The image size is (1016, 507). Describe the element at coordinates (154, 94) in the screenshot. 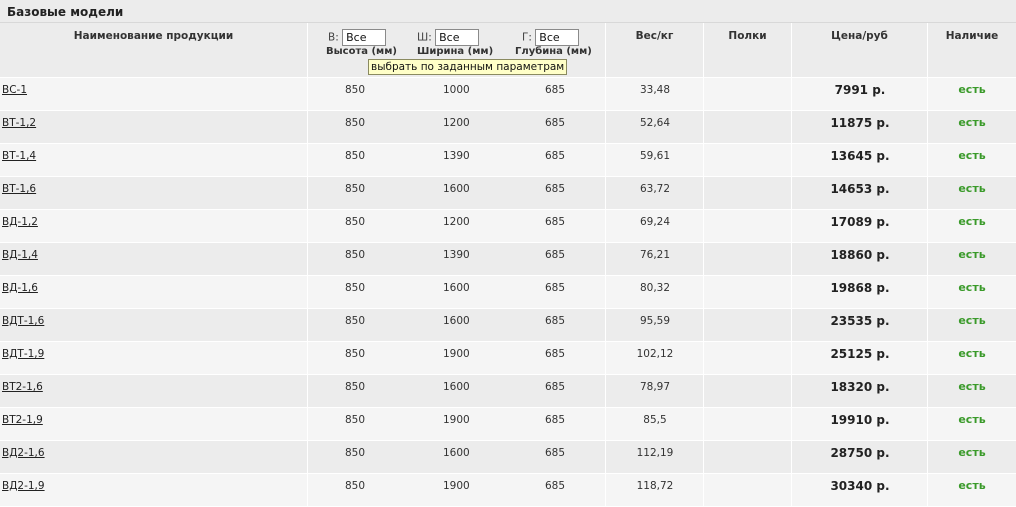

I see `name-cell: ВС-1` at that location.